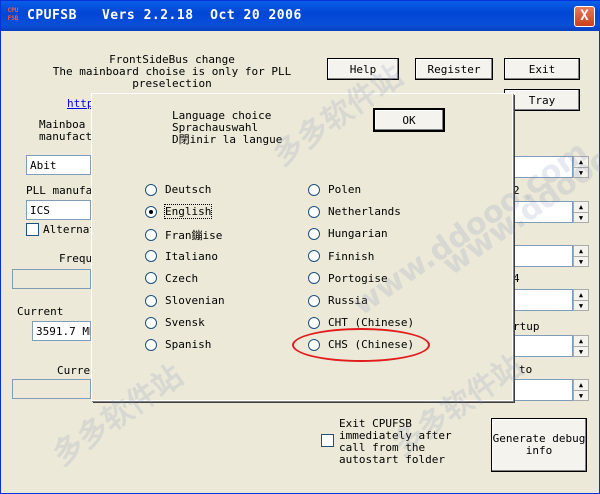  Describe the element at coordinates (58, 210) in the screenshot. I see `pll-select: ICS` at that location.